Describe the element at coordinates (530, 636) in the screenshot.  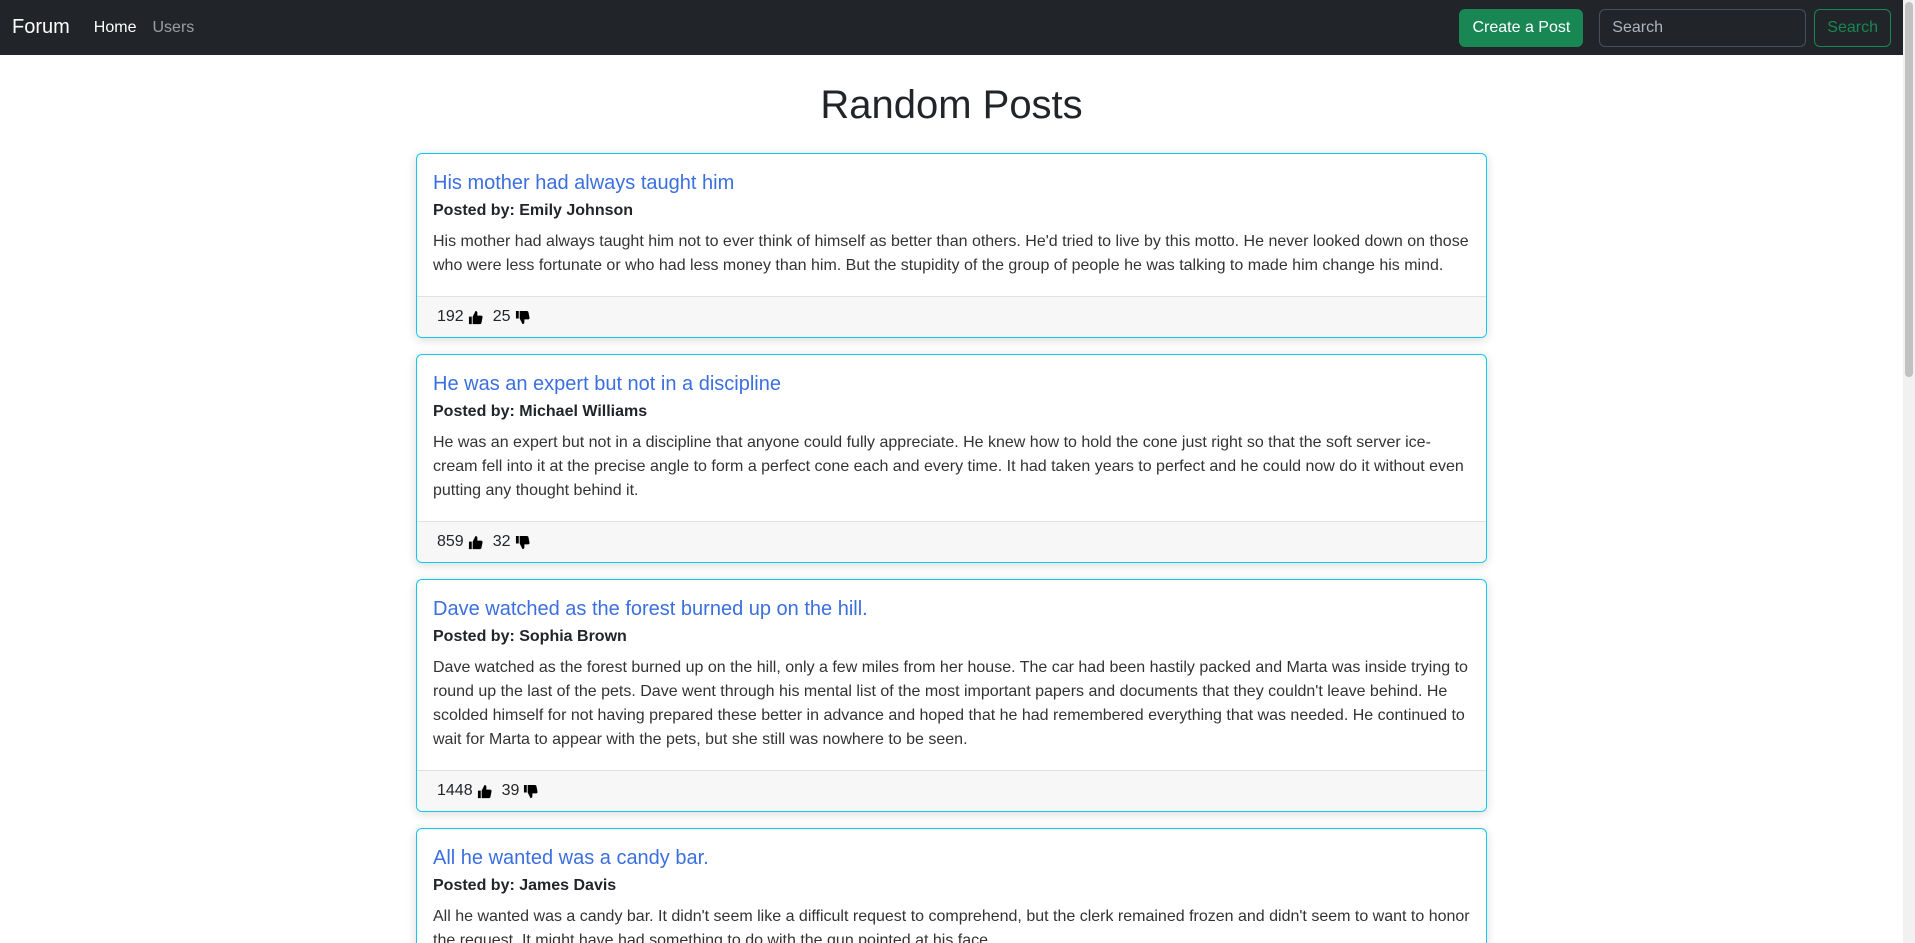
I see `post-author: Posted by: Sophia Brown` at that location.